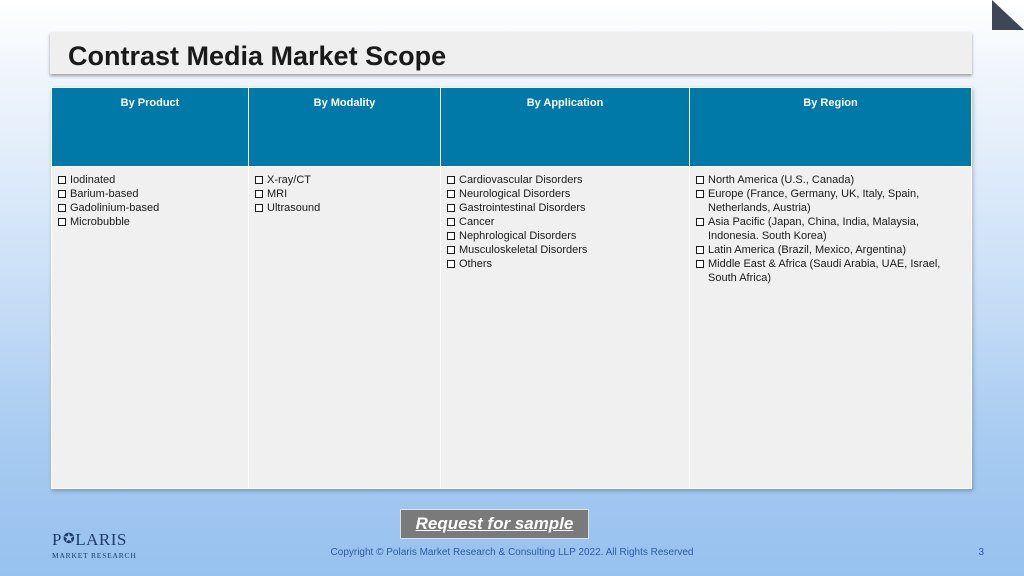  Describe the element at coordinates (521, 180) in the screenshot. I see `list-item-text: Cardiovascular Disorders` at that location.